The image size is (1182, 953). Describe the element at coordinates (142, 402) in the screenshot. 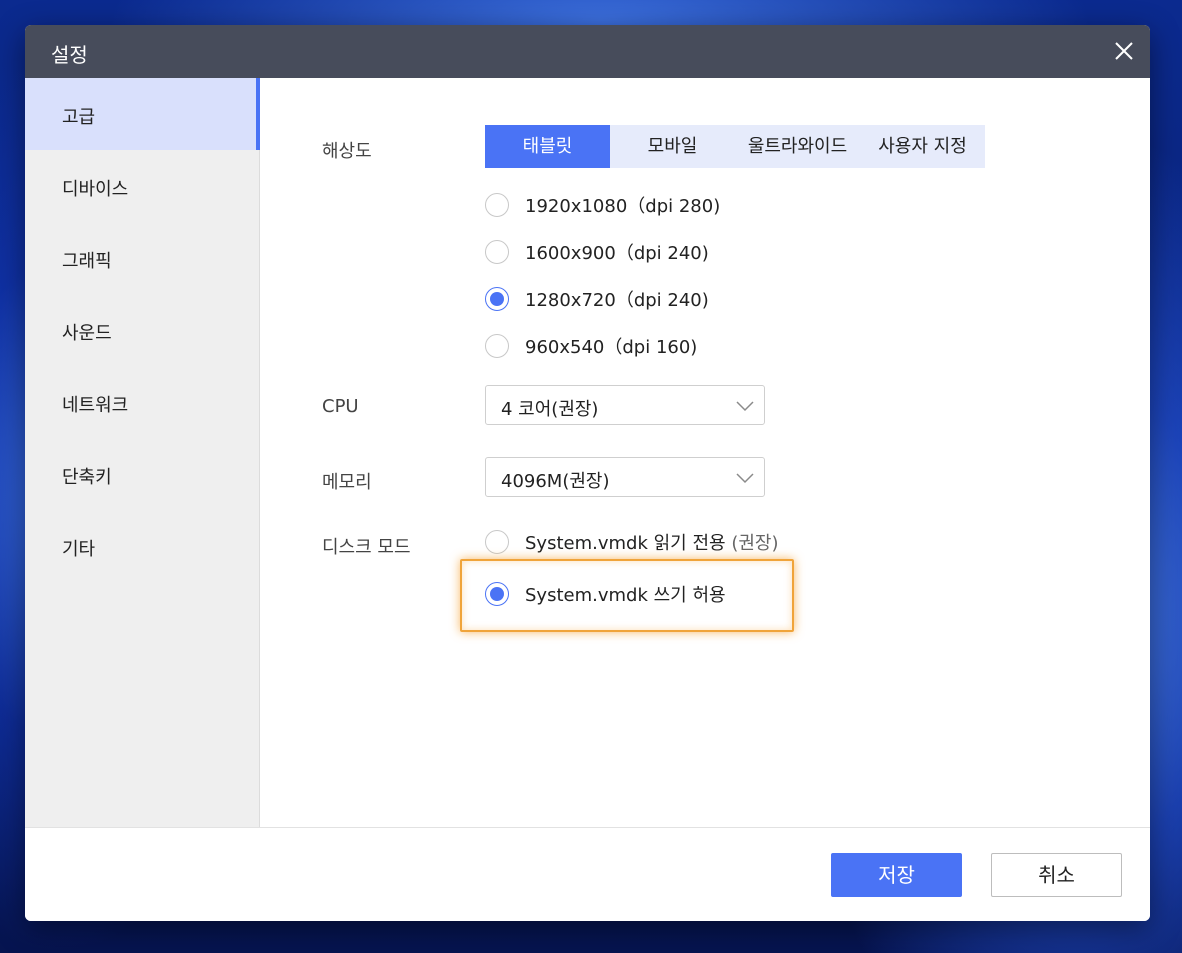

I see `sidebar-item-network: 네트워크` at that location.